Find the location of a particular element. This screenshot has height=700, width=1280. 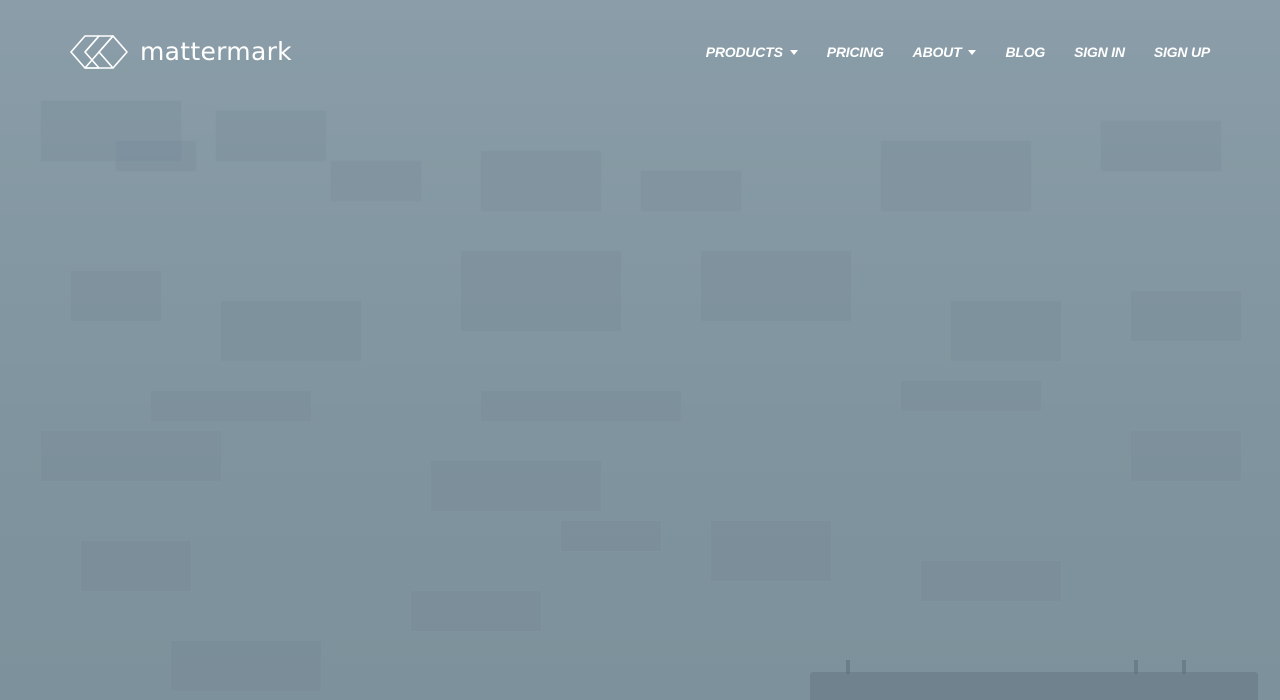

brand-name: mattermark is located at coordinates (216, 51).